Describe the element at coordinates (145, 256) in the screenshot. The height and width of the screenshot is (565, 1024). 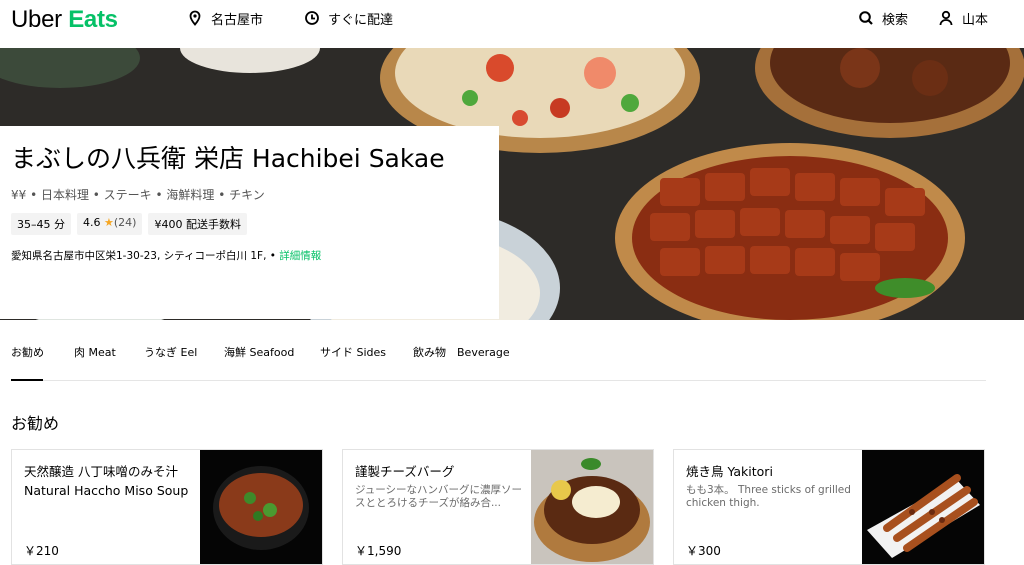
I see `store-address: 愛知県名古屋市中区栄1-30-23, シティコーポ白川 1F, •` at that location.